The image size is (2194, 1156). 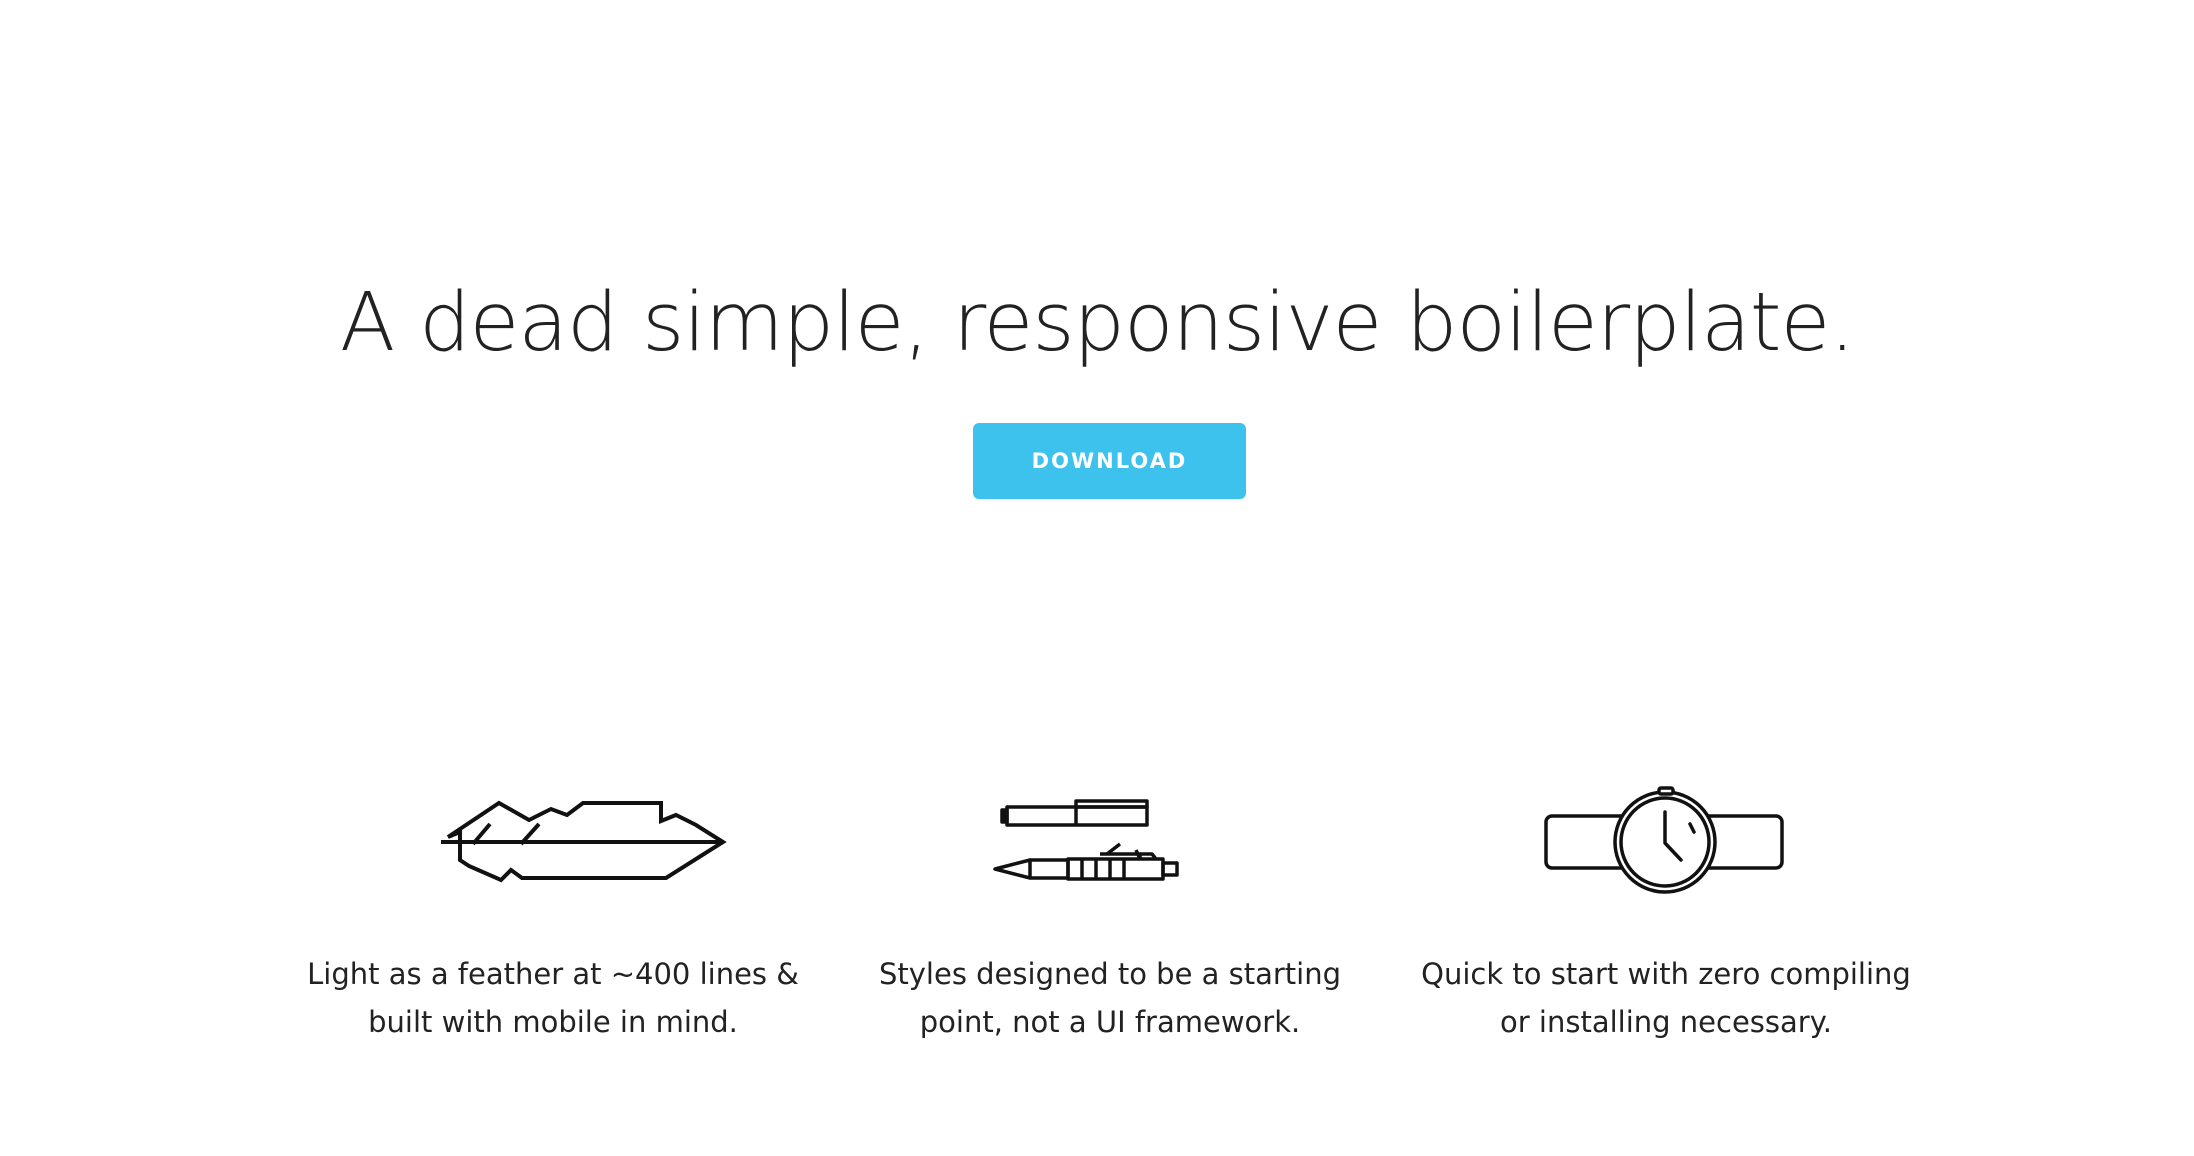 I want to click on feature-text-line: Styles designed to be a starting, so click(x=1110, y=974).